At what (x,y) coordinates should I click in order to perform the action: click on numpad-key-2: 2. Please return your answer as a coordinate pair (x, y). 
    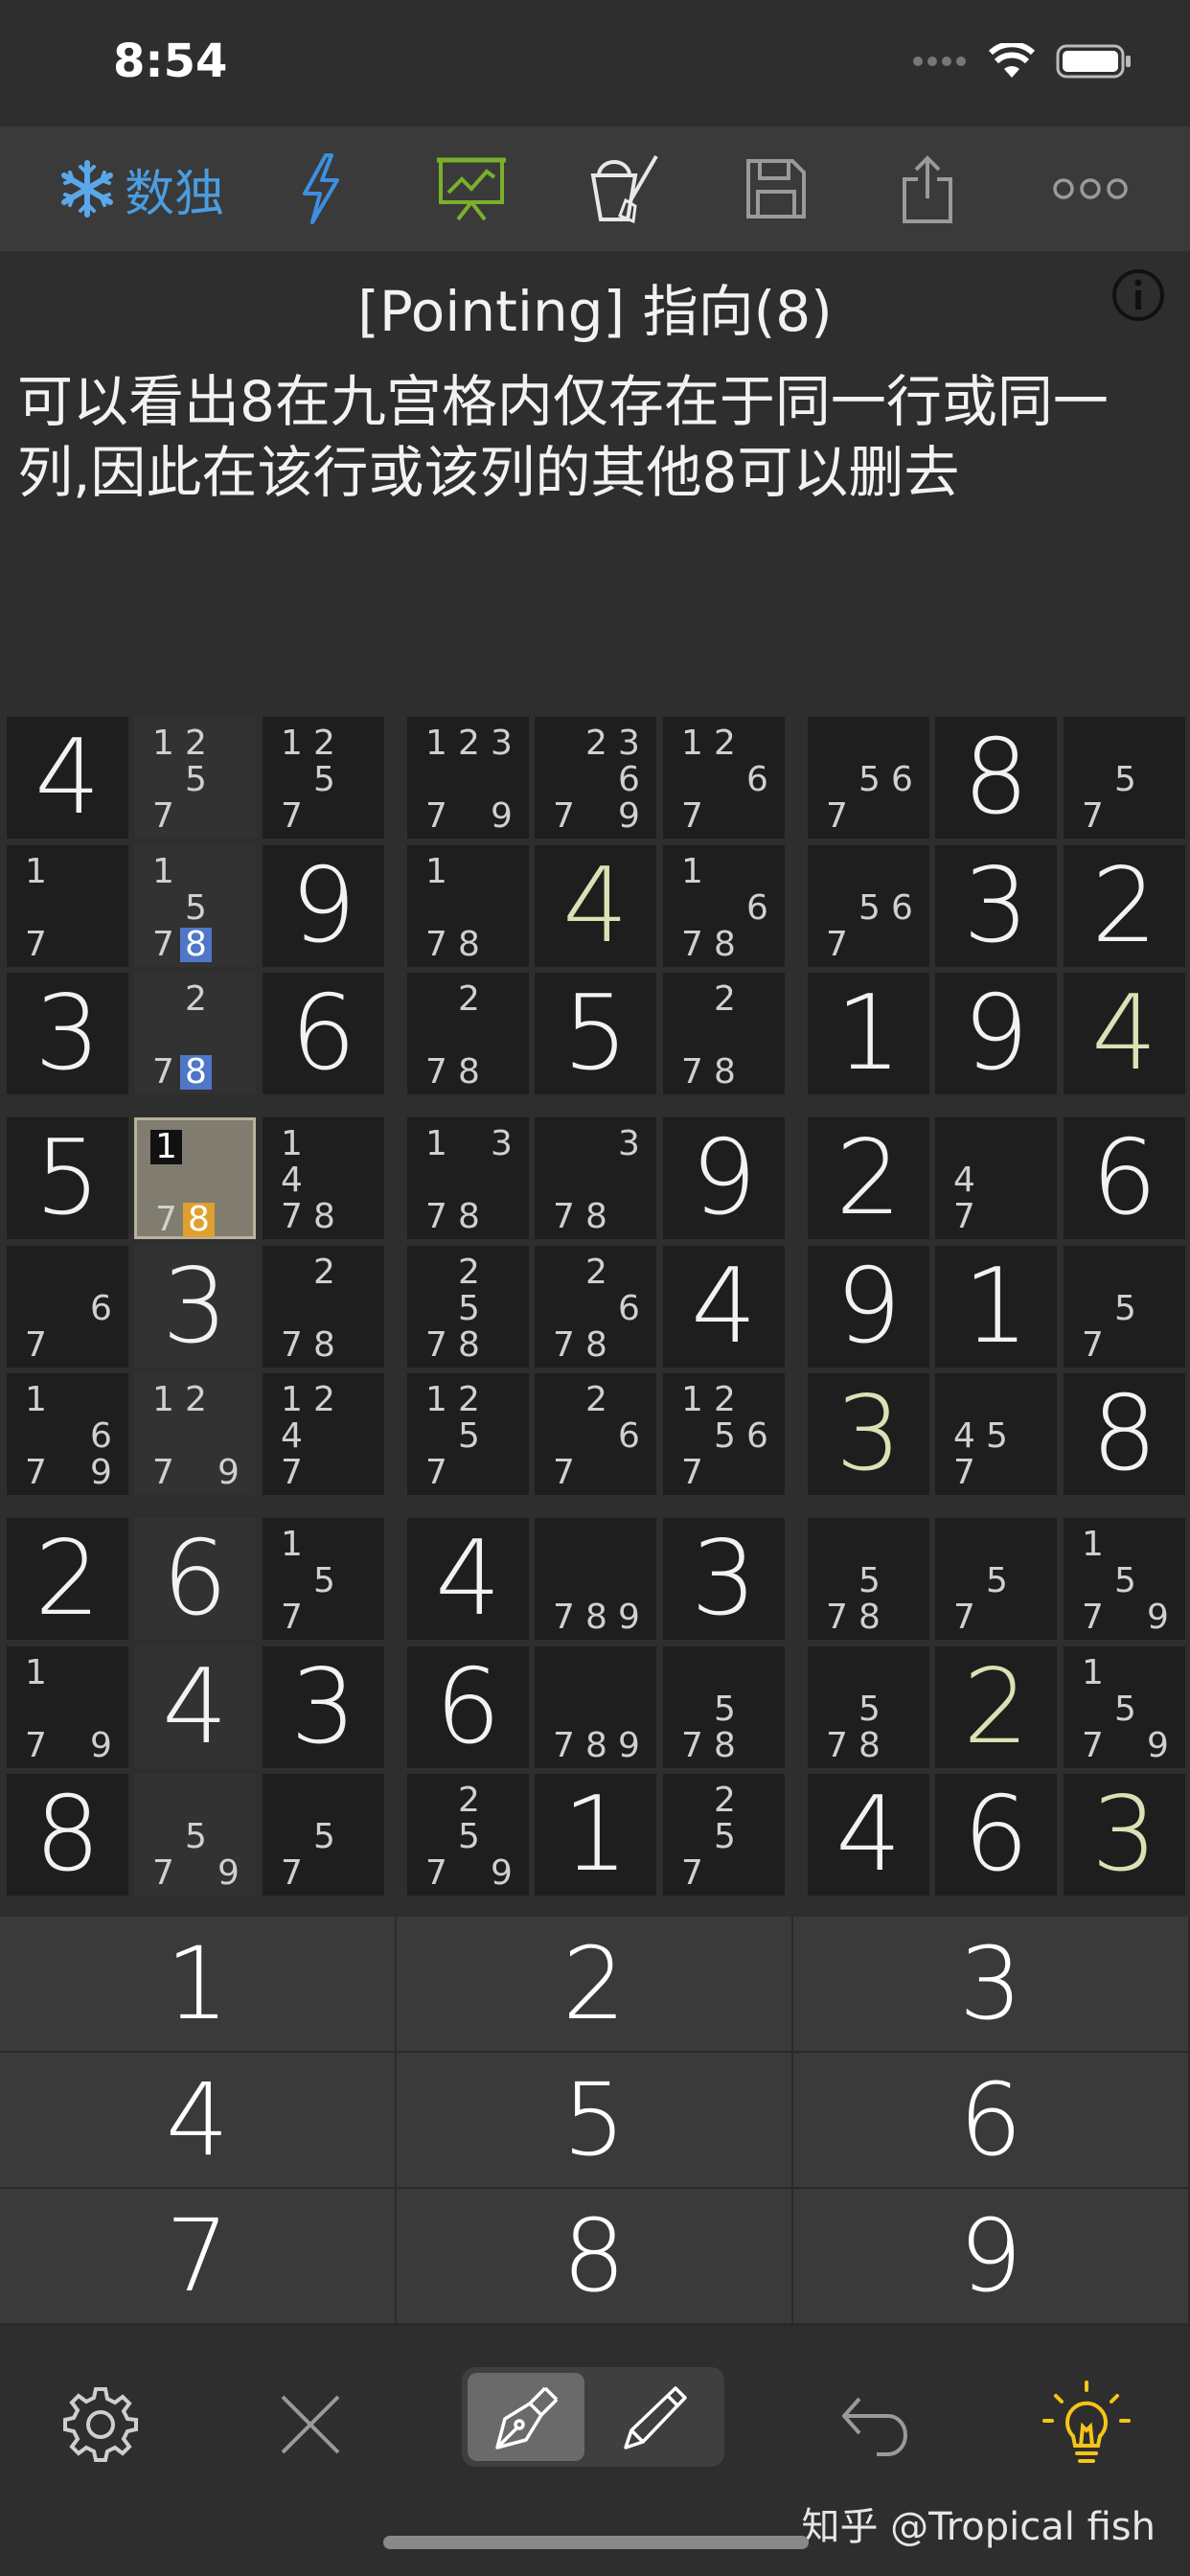
    Looking at the image, I should click on (594, 1984).